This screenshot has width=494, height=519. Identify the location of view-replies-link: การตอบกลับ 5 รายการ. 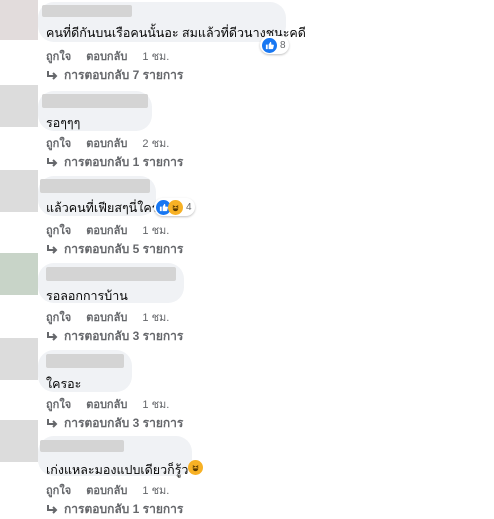
(114, 249).